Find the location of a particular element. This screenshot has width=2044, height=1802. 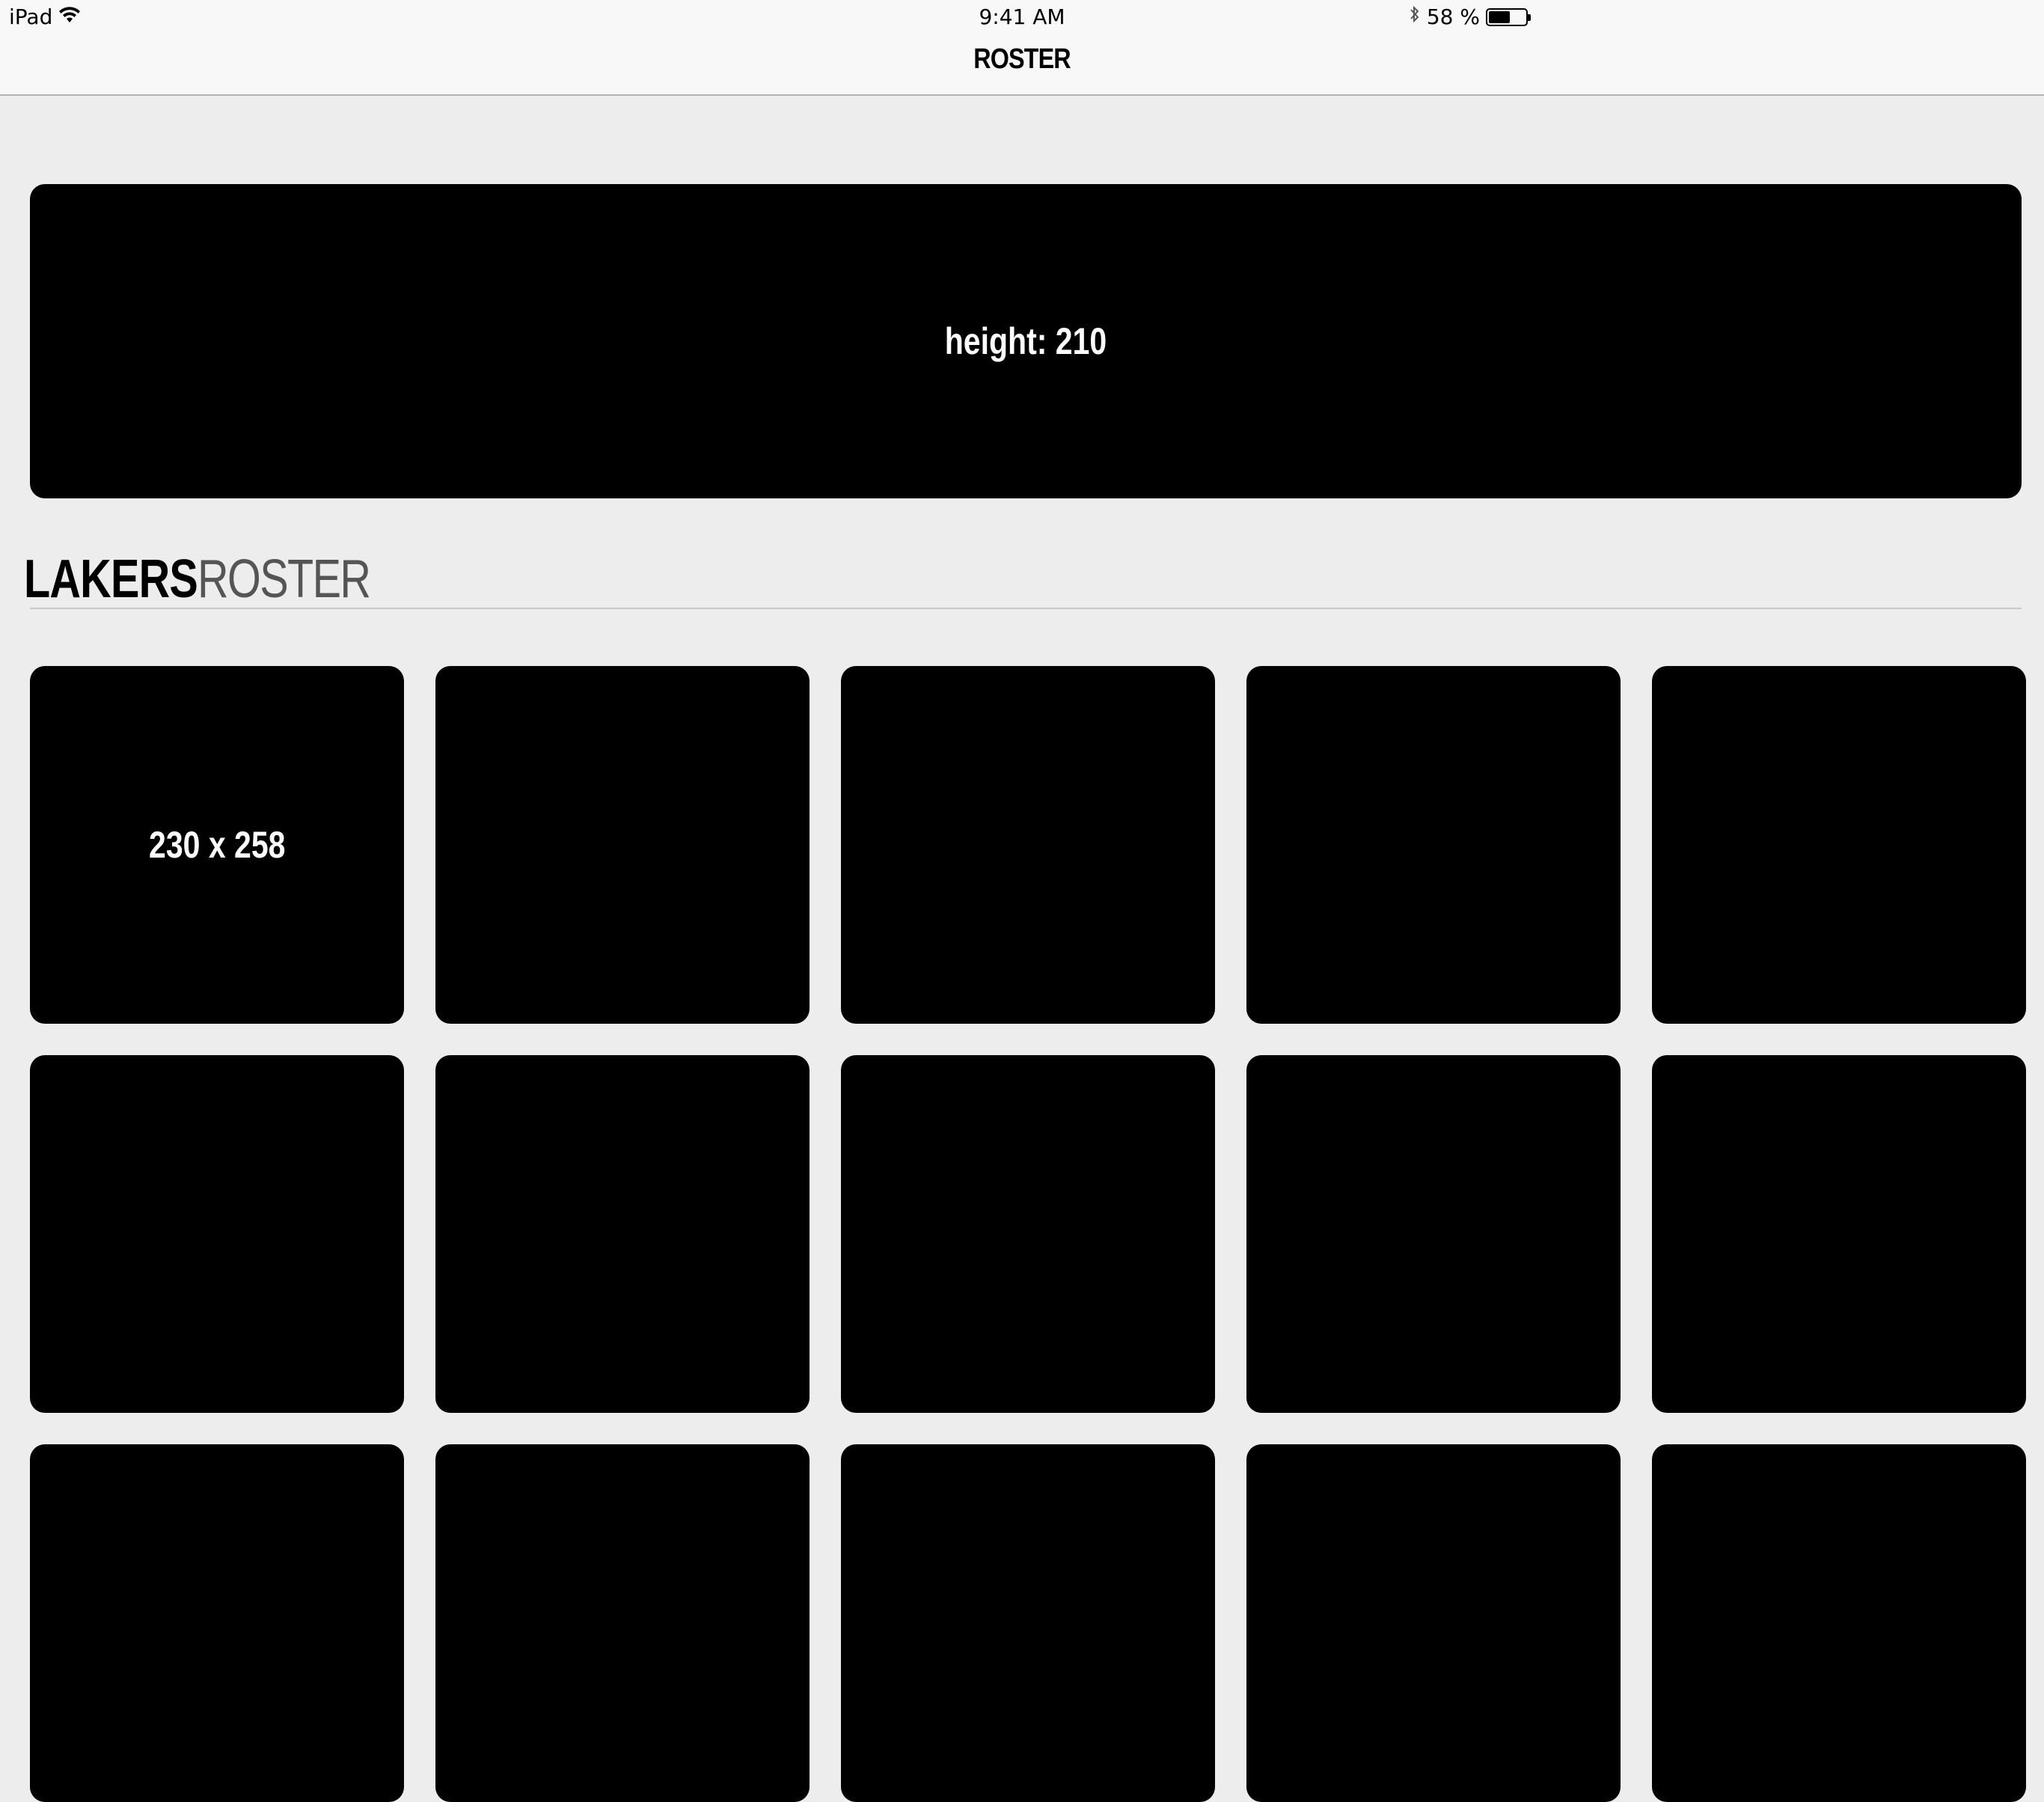

section-header: LAKERSROSTER is located at coordinates (1023, 578).